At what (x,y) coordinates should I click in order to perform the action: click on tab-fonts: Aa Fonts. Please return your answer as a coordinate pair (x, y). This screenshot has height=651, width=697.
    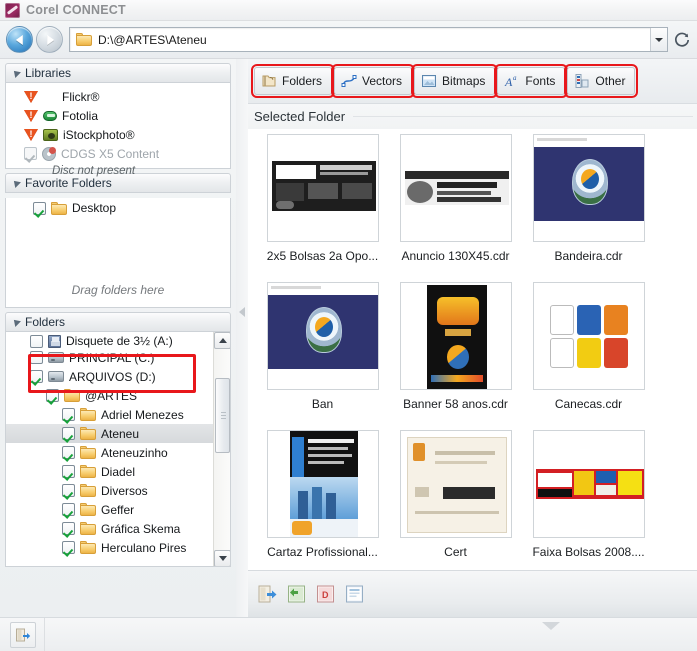
    Looking at the image, I should click on (531, 81).